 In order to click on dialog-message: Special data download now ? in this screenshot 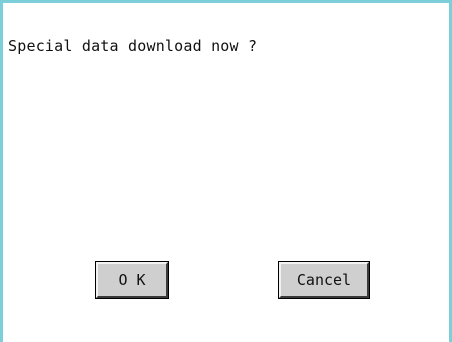, I will do `click(133, 46)`.